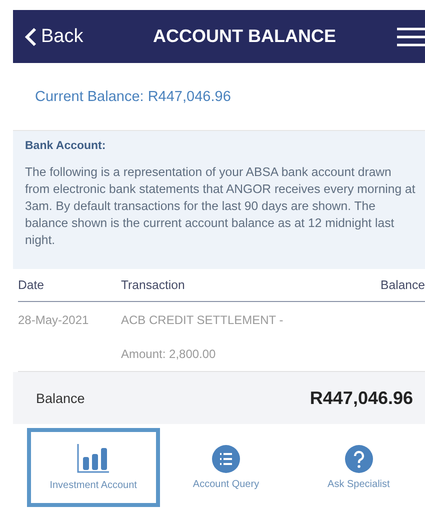 The height and width of the screenshot is (513, 425). I want to click on balance-label: Balance, so click(60, 398).